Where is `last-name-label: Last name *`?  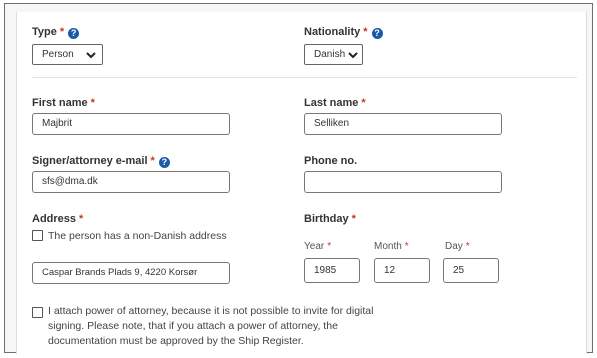 last-name-label: Last name * is located at coordinates (335, 103).